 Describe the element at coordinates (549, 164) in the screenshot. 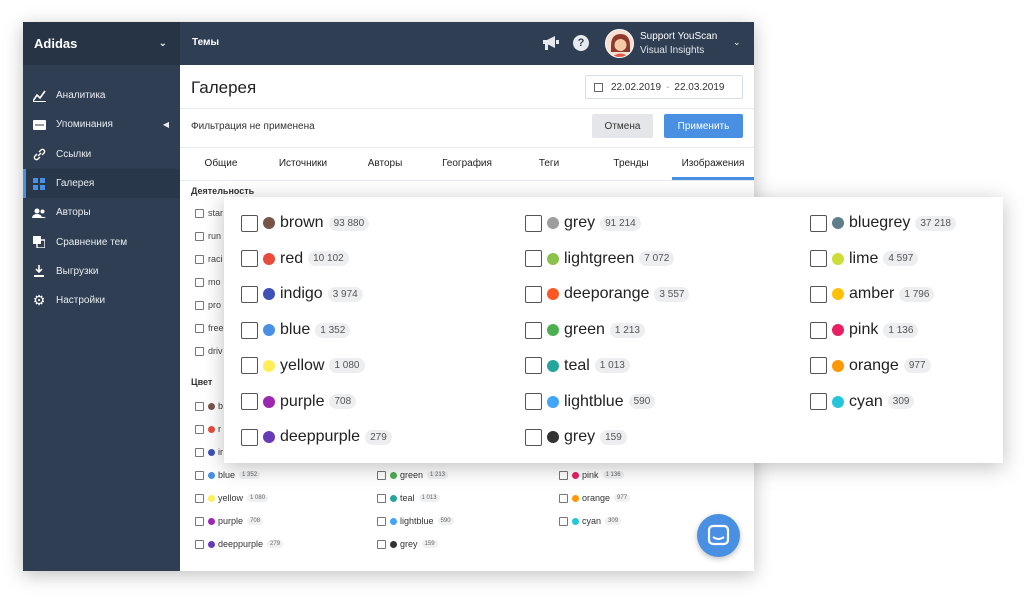

I see `tab-tags: Теги` at that location.